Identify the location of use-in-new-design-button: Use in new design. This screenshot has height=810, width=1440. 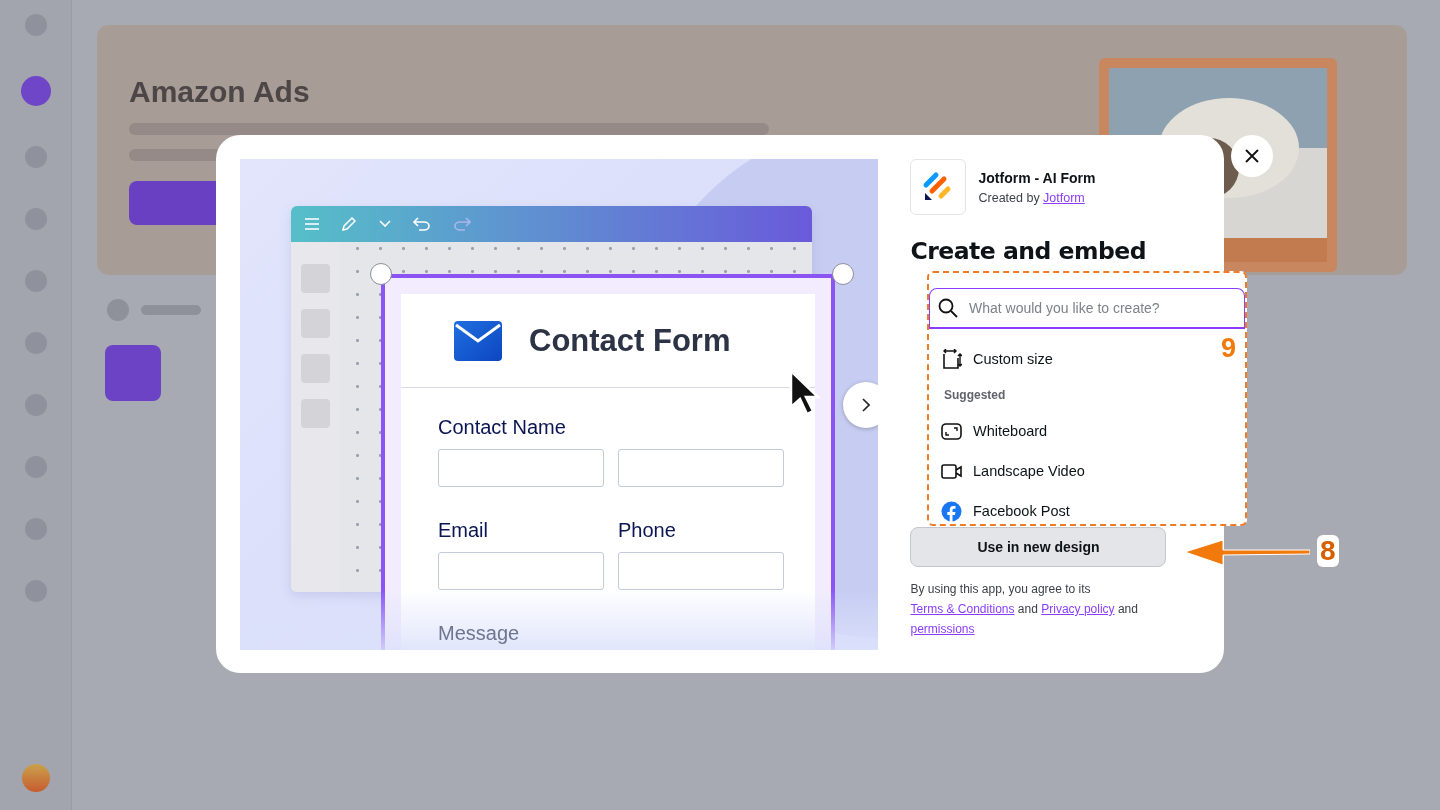
(1038, 547).